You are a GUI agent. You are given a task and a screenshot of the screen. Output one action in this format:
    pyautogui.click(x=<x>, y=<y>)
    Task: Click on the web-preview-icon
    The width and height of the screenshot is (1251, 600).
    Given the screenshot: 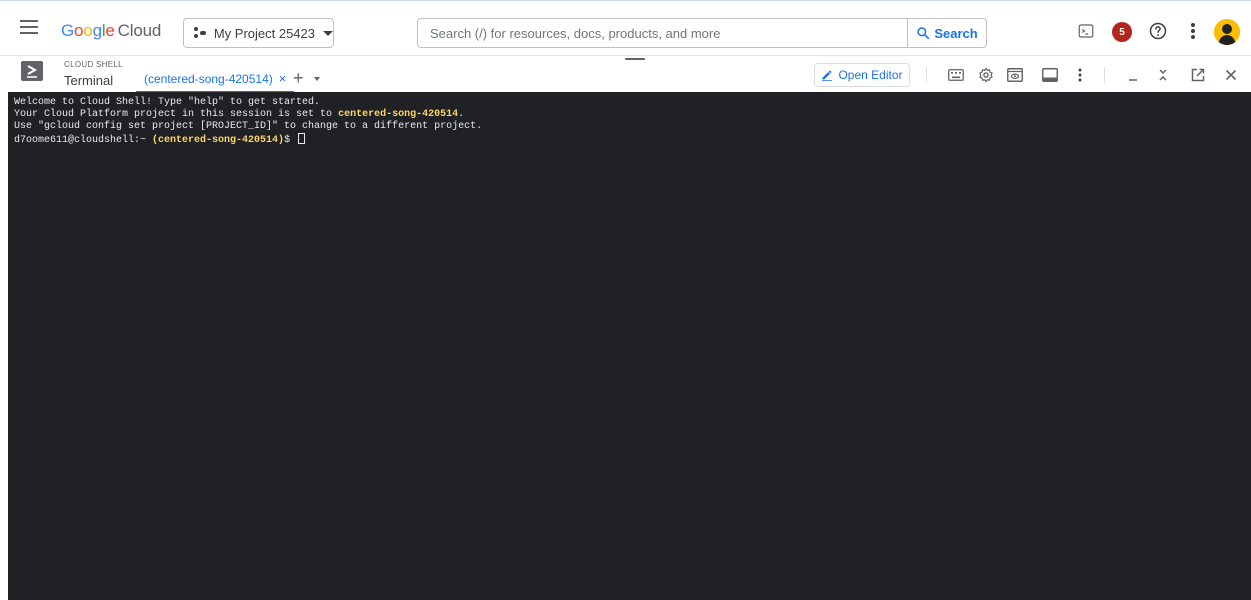 What is the action you would take?
    pyautogui.click(x=1015, y=75)
    